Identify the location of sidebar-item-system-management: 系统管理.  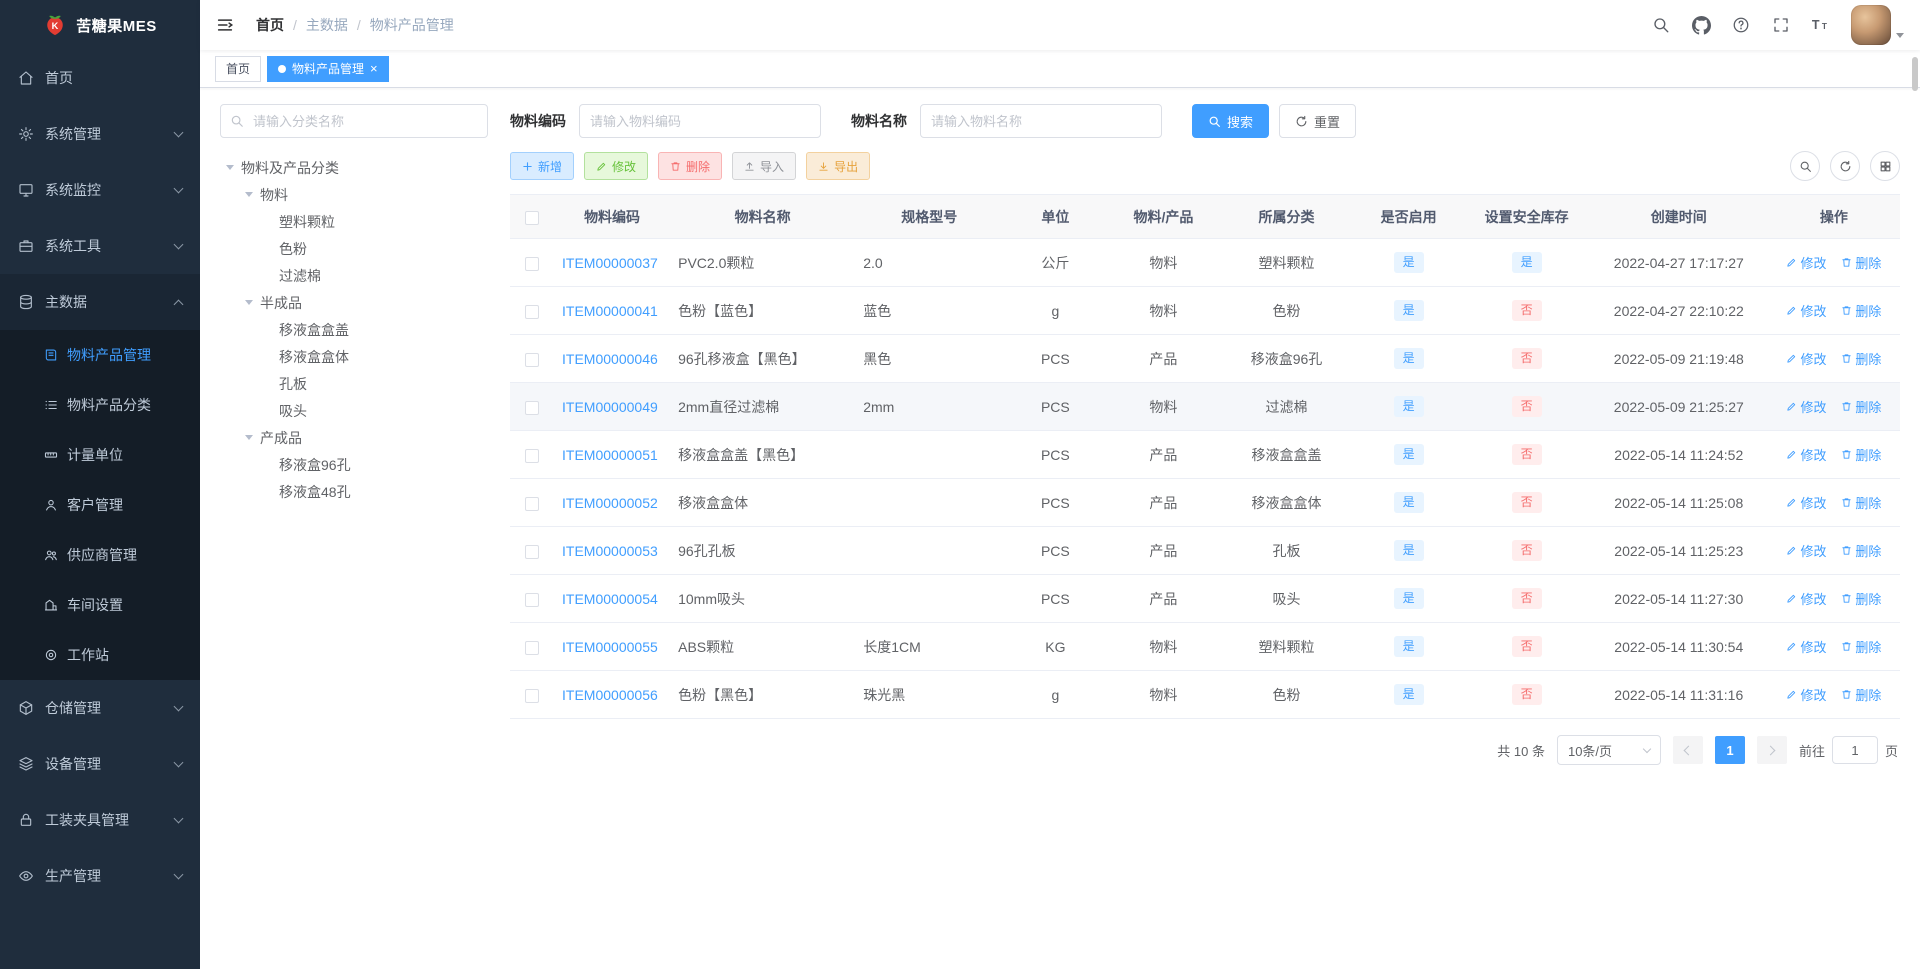
(100, 134).